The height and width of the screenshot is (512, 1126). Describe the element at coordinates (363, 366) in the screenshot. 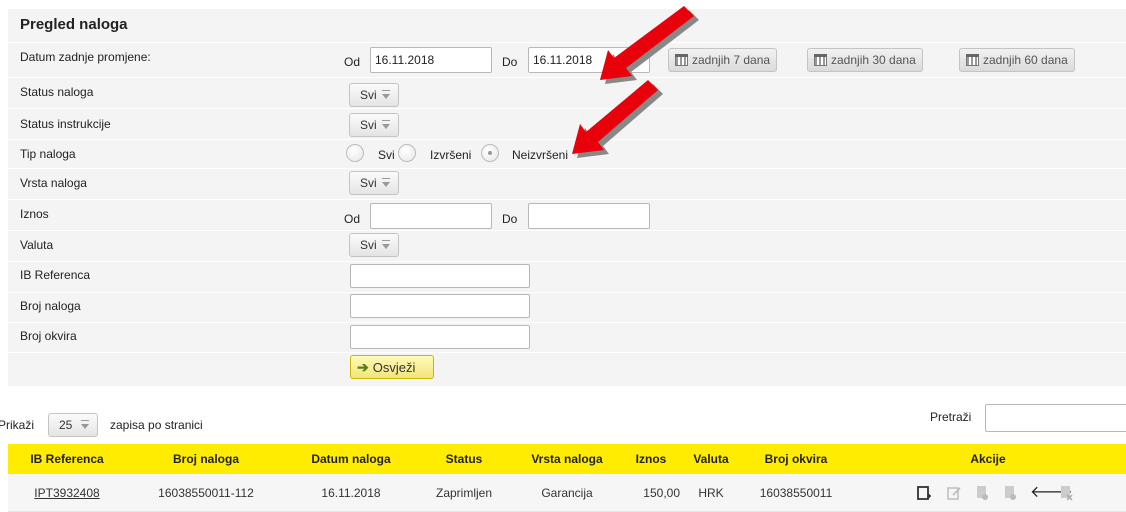

I see `arrow-right-icon: ➔` at that location.